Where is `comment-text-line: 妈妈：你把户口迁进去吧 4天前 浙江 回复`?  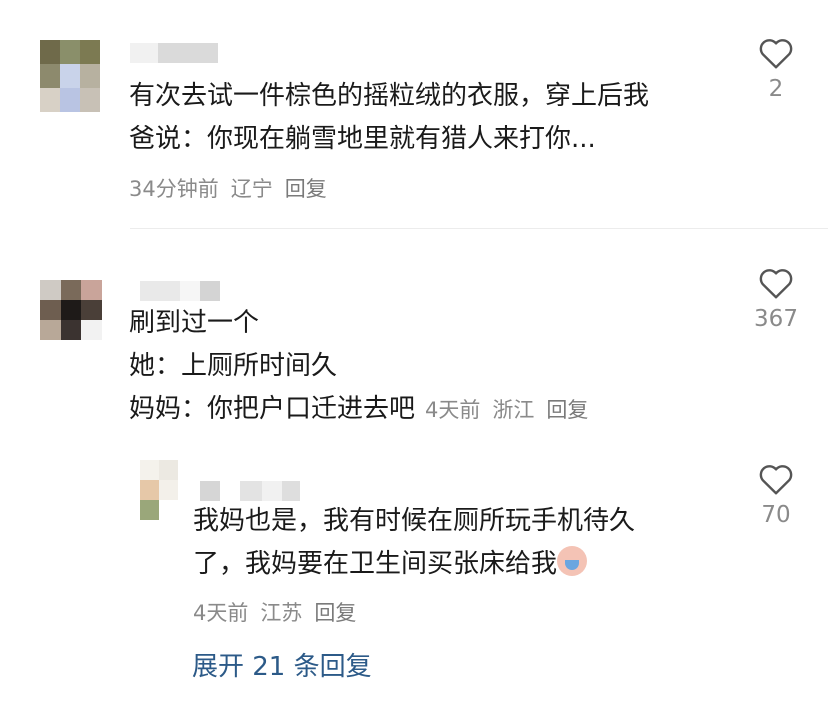 comment-text-line: 妈妈：你把户口迁进去吧 4天前 浙江 回复 is located at coordinates (364, 410).